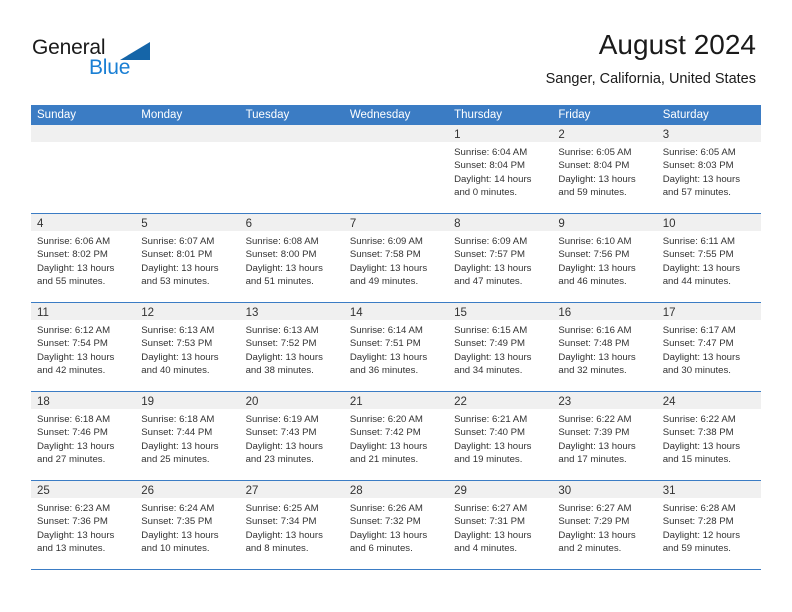 This screenshot has height=612, width=792. I want to click on sunrise-time: Sunrise: 6:09 AM, so click(386, 241).